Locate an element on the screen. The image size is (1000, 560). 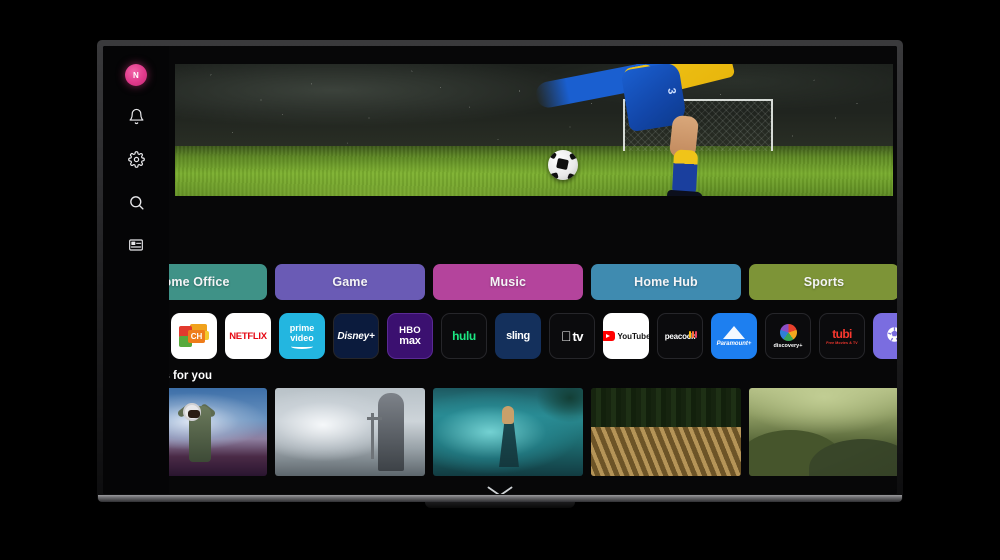
sidebar: N is located at coordinates (136, 270).